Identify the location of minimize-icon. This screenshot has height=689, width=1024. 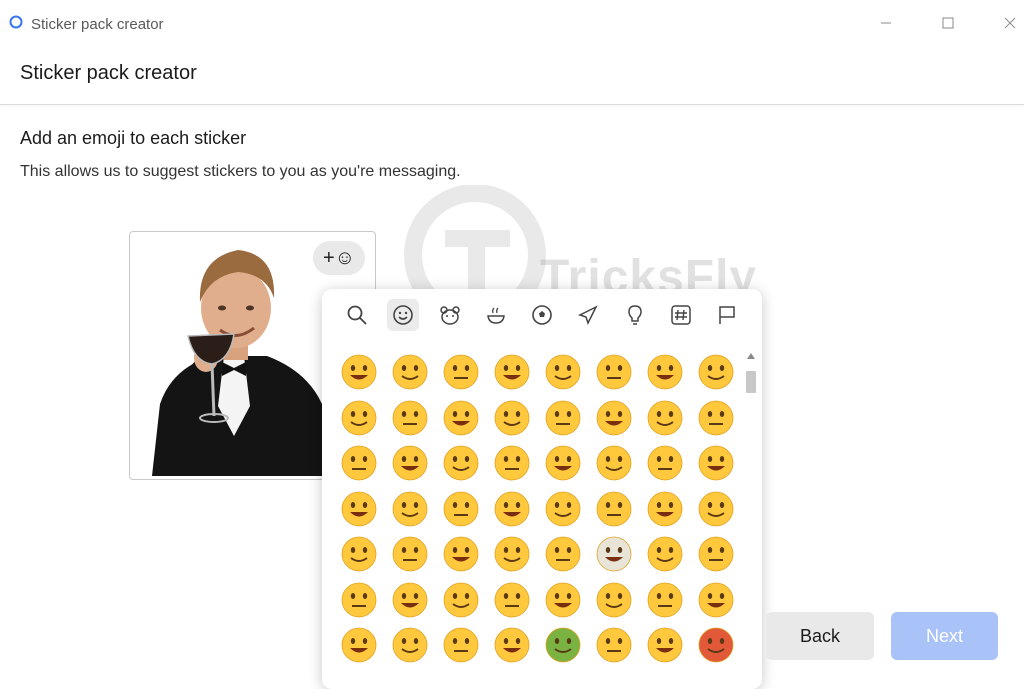
(886, 23).